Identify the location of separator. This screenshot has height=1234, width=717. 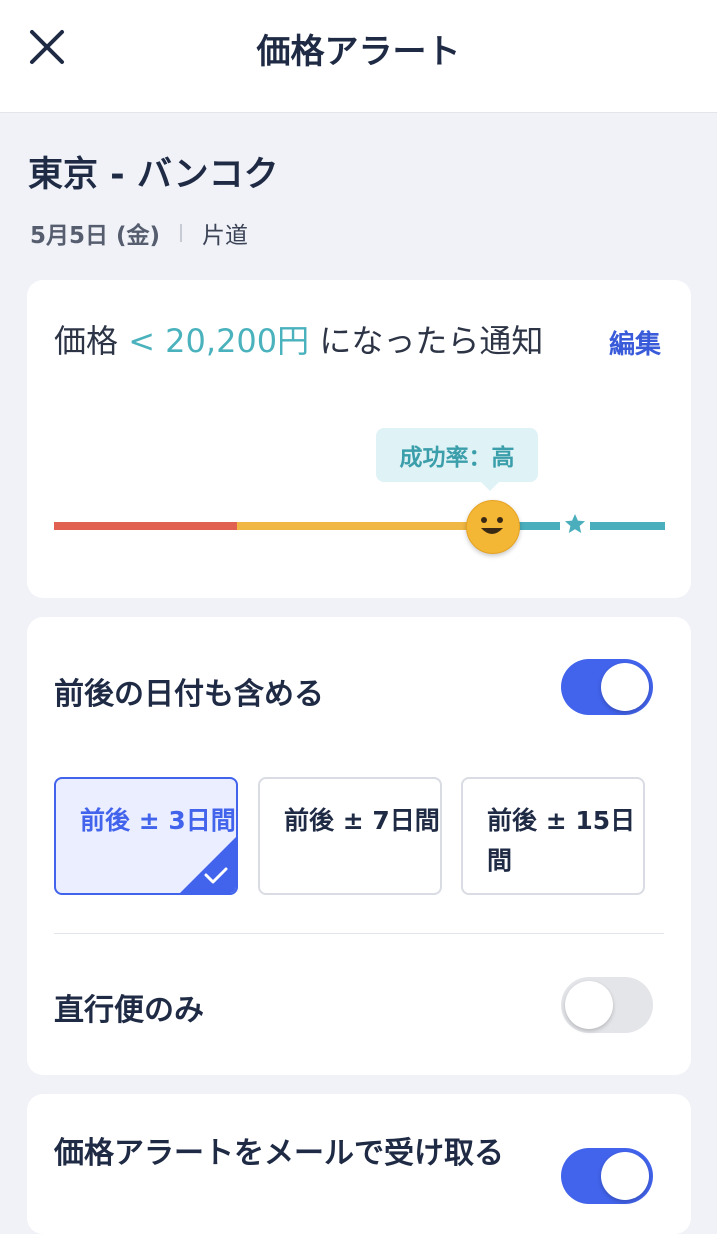
(181, 233).